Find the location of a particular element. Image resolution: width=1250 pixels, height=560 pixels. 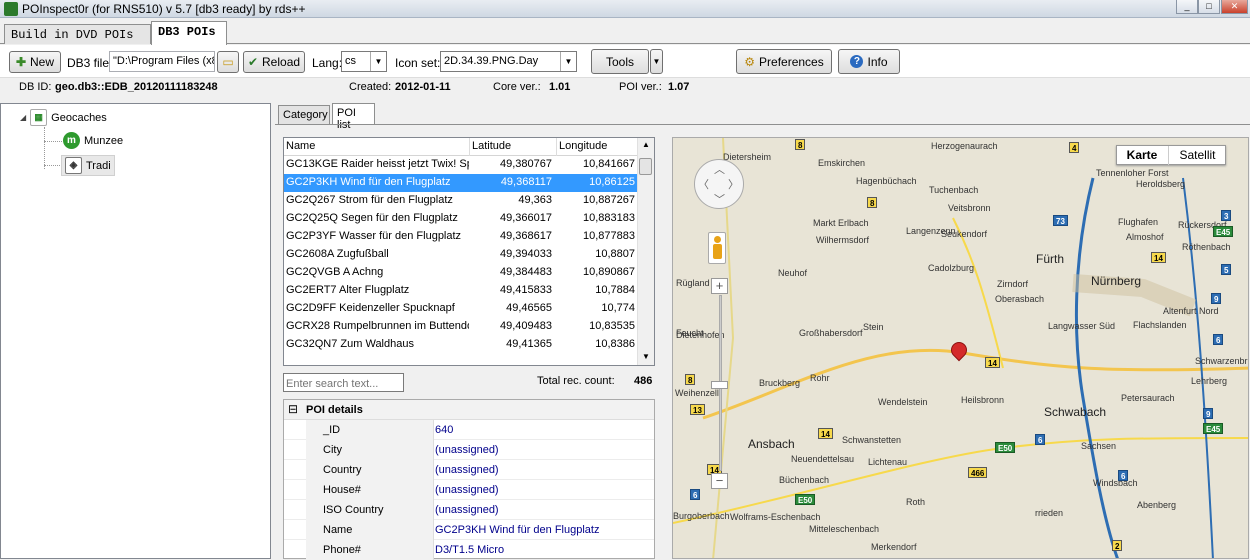

tab-build-in-dvd-pois: Build in DVD POIs is located at coordinates (77, 34).